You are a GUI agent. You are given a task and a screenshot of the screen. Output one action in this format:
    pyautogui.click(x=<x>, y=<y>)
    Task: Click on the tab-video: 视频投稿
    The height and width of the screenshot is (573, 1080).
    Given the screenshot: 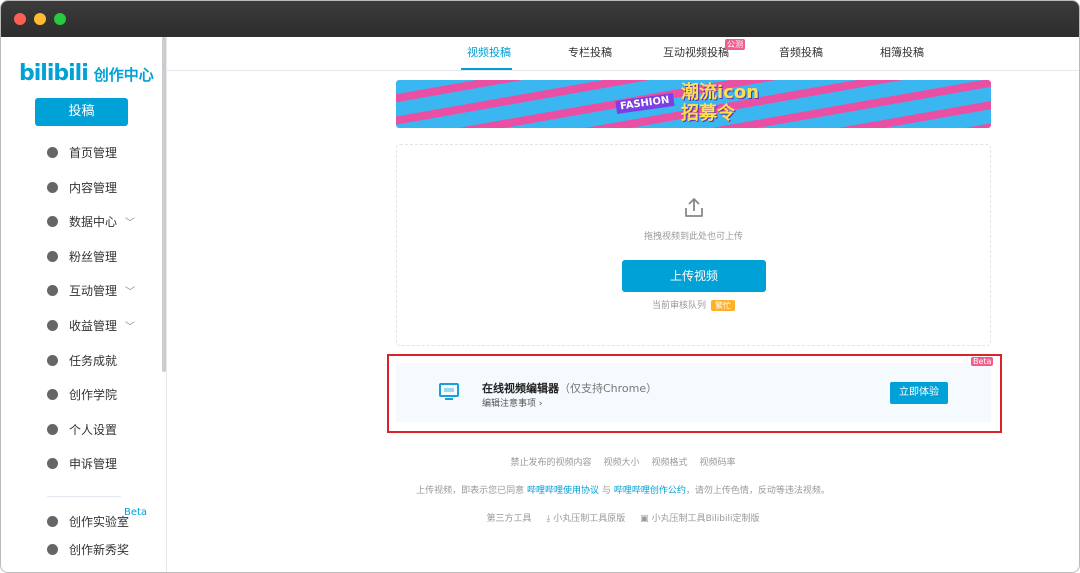 What is the action you would take?
    pyautogui.click(x=489, y=52)
    